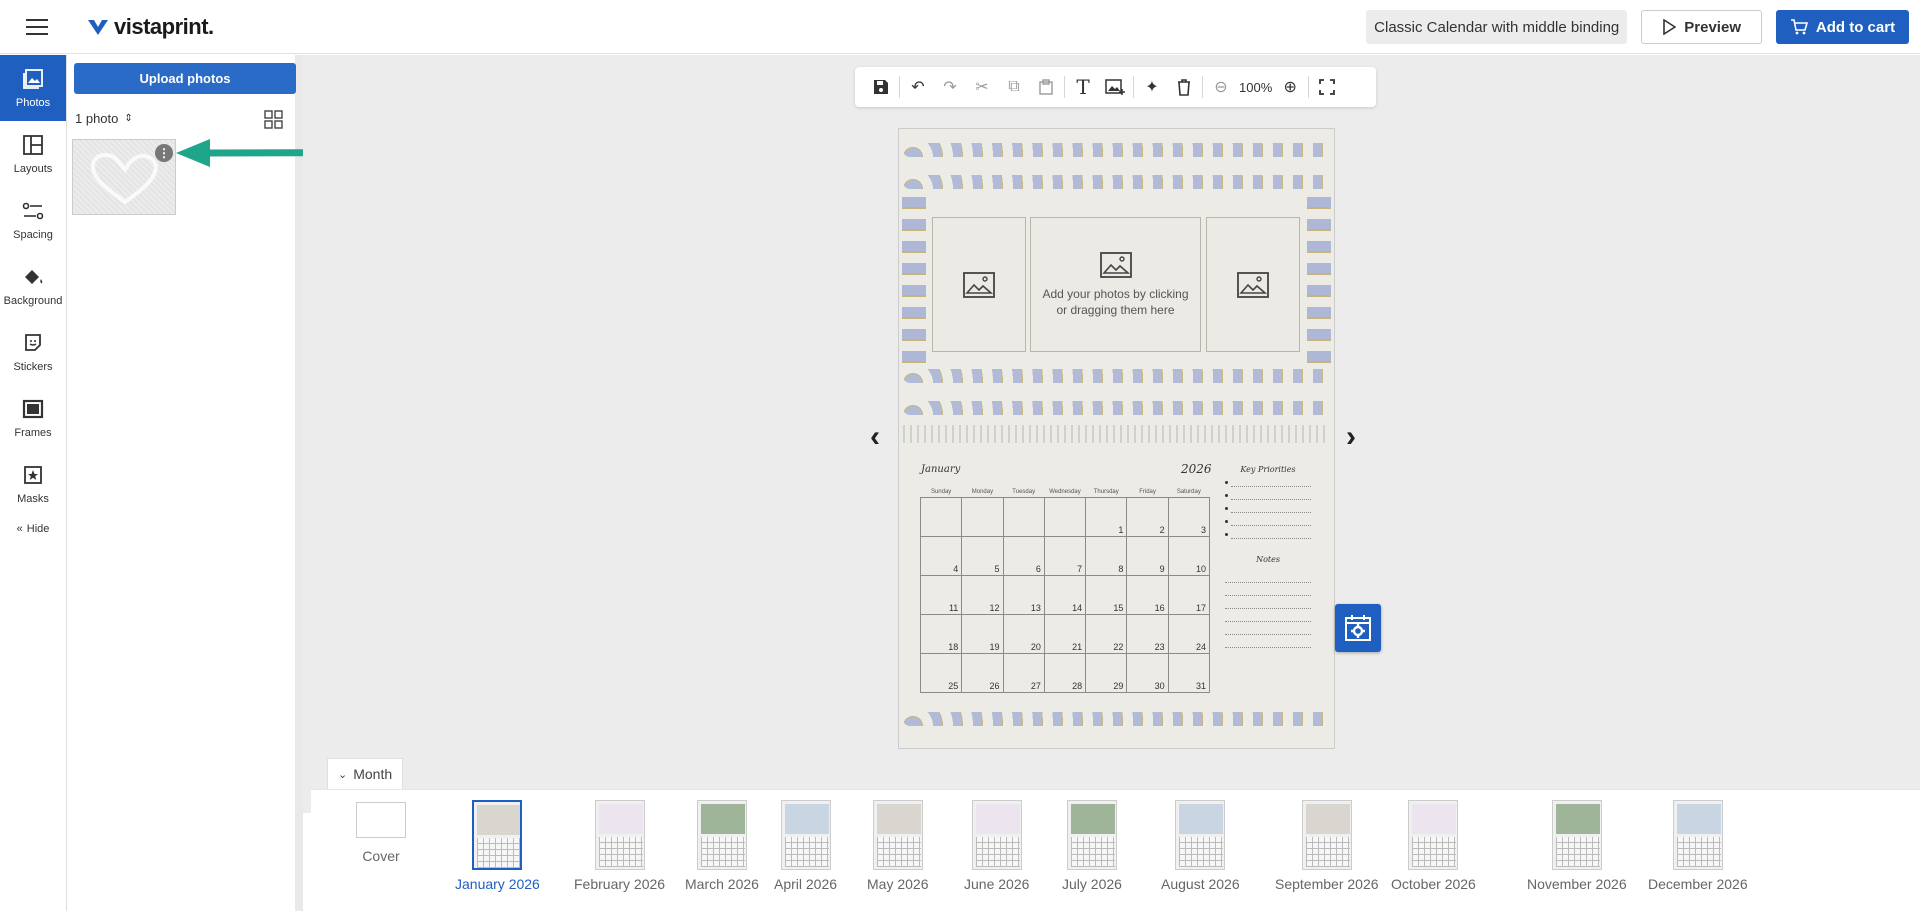 The width and height of the screenshot is (1920, 911). What do you see at coordinates (1327, 87) in the screenshot?
I see `fullscreen-icon` at bounding box center [1327, 87].